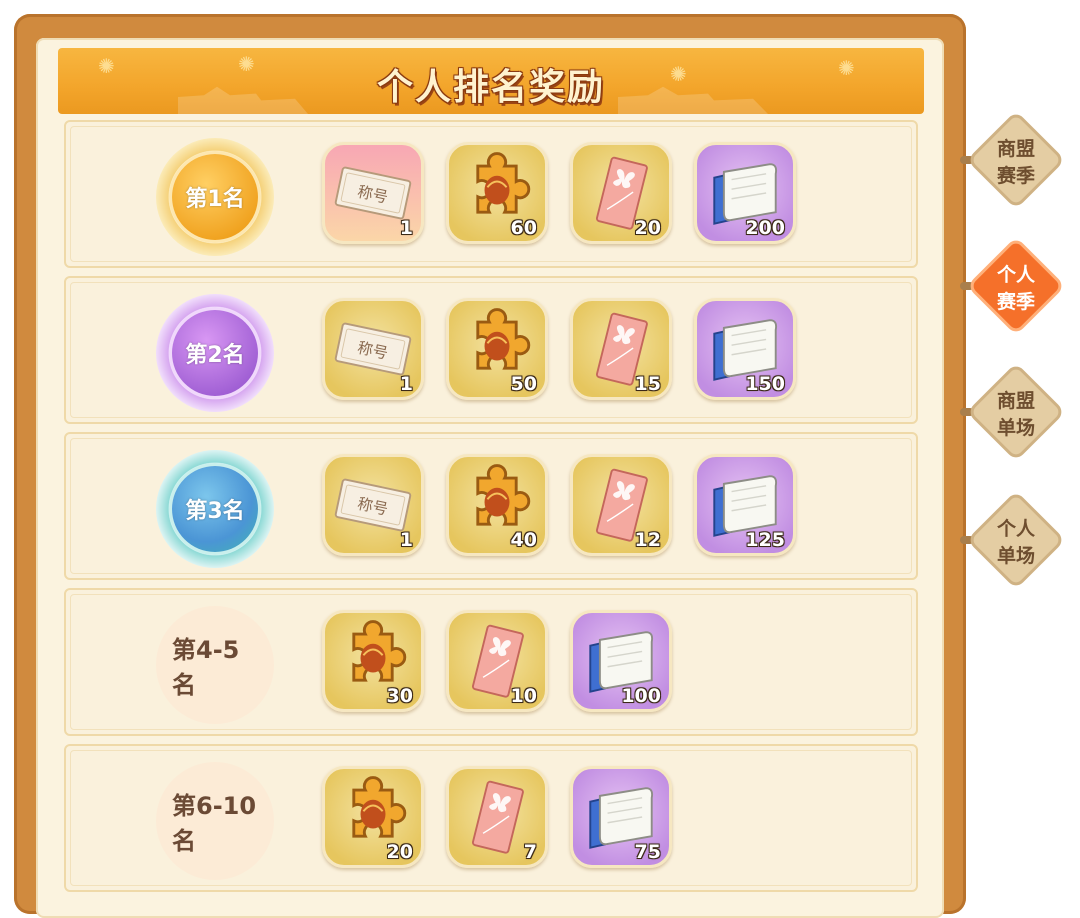  I want to click on reward-count: 60, so click(523, 228).